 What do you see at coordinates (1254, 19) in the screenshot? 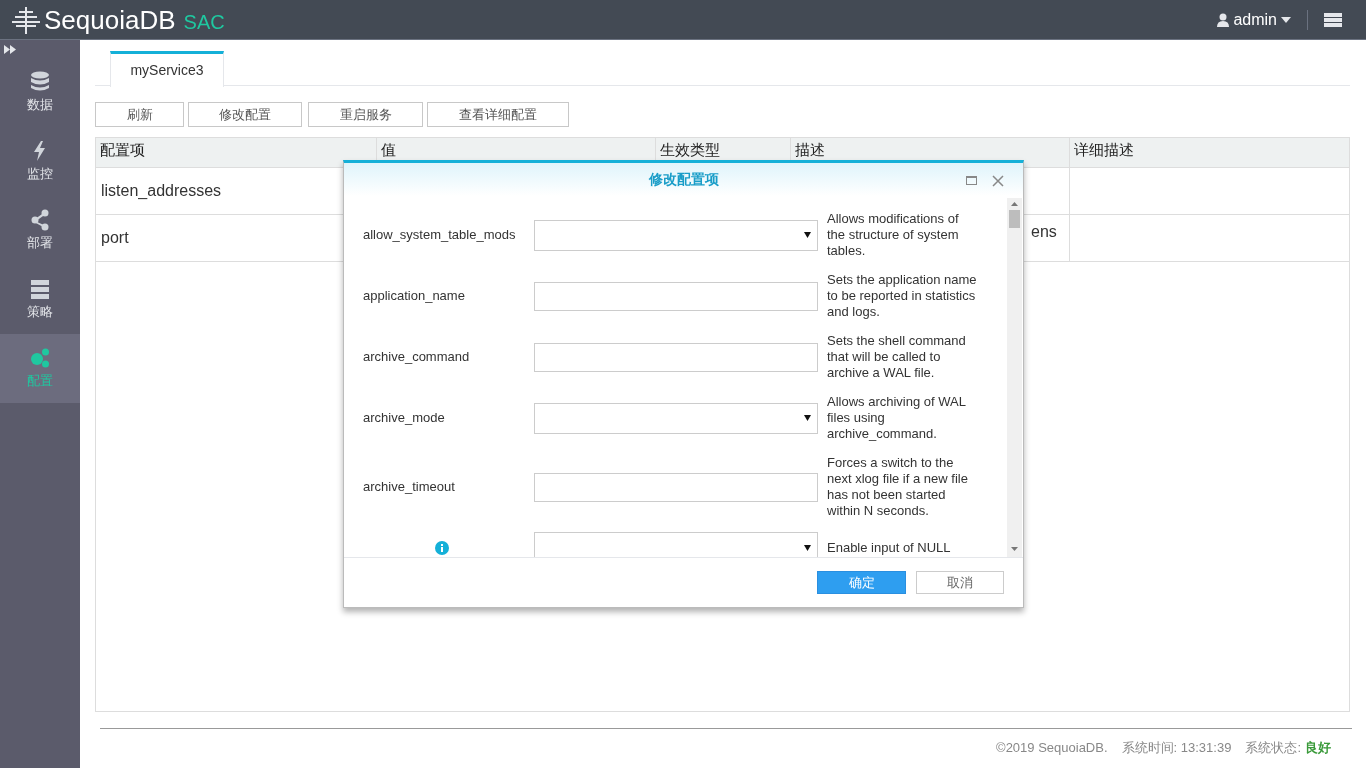
I see `user-menu: admin` at bounding box center [1254, 19].